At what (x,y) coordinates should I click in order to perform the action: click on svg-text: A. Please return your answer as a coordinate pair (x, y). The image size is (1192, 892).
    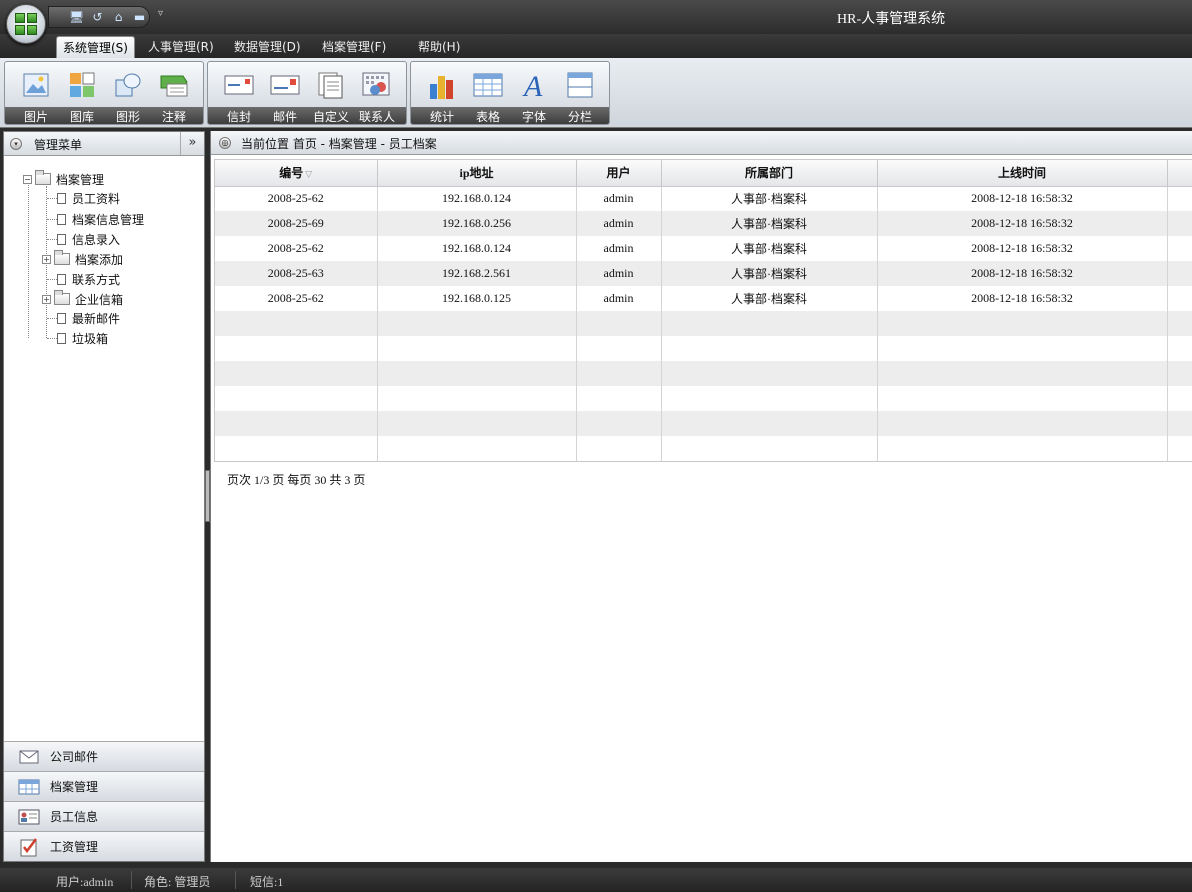
    Looking at the image, I should click on (532, 85).